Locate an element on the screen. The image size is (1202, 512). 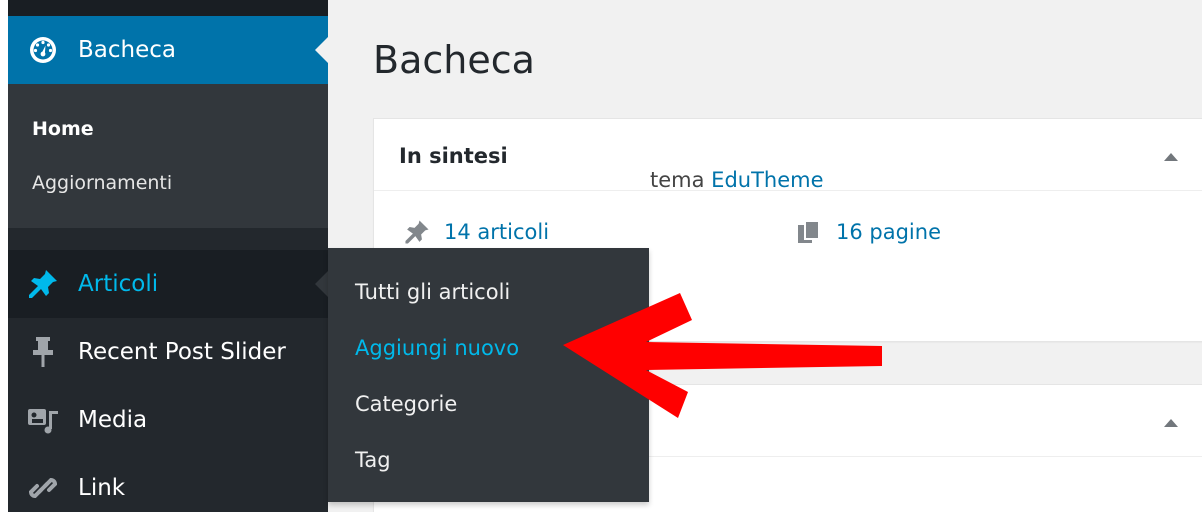
glance-posts-label: 14 articoli is located at coordinates (497, 232).